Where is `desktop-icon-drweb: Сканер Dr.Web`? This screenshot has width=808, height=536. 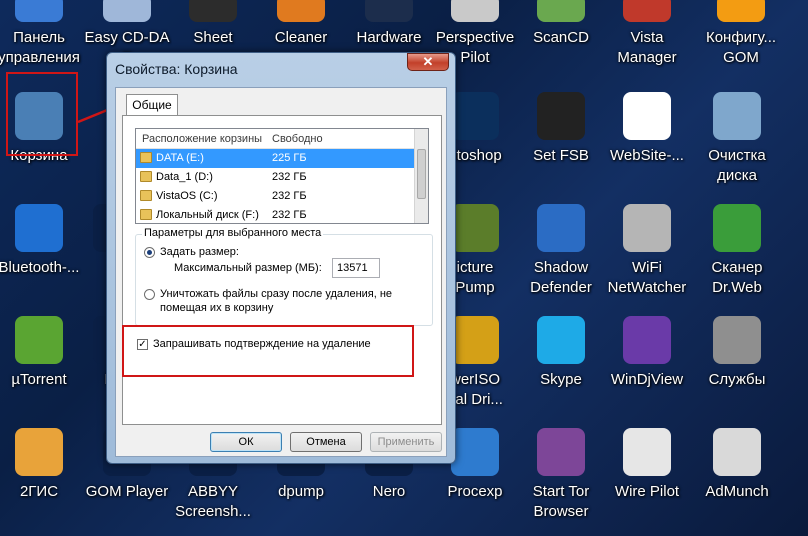
desktop-icon-drweb: Сканер Dr.Web is located at coordinates (737, 251).